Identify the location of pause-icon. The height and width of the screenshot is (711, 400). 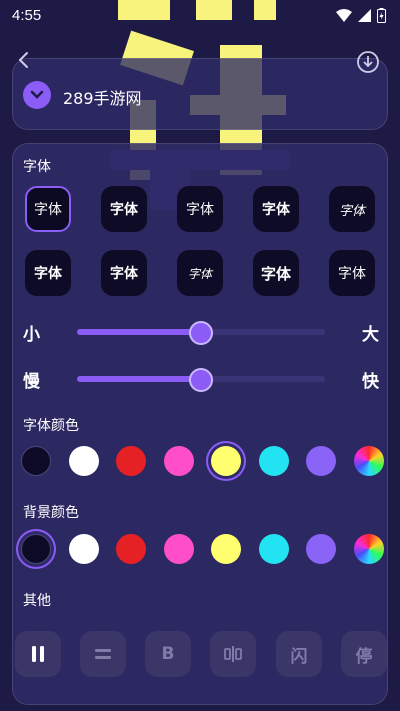
(38, 654).